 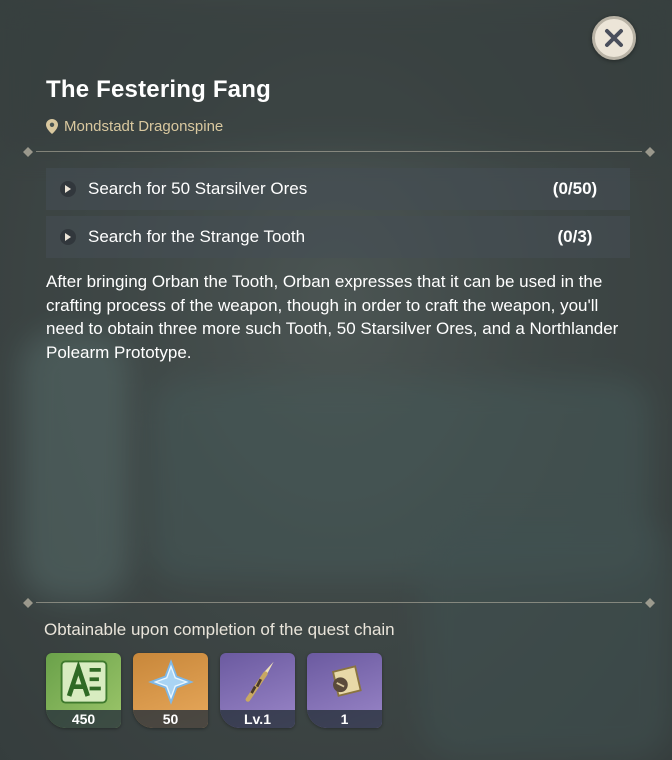 What do you see at coordinates (575, 188) in the screenshot?
I see `objective-progress: (0/50)` at bounding box center [575, 188].